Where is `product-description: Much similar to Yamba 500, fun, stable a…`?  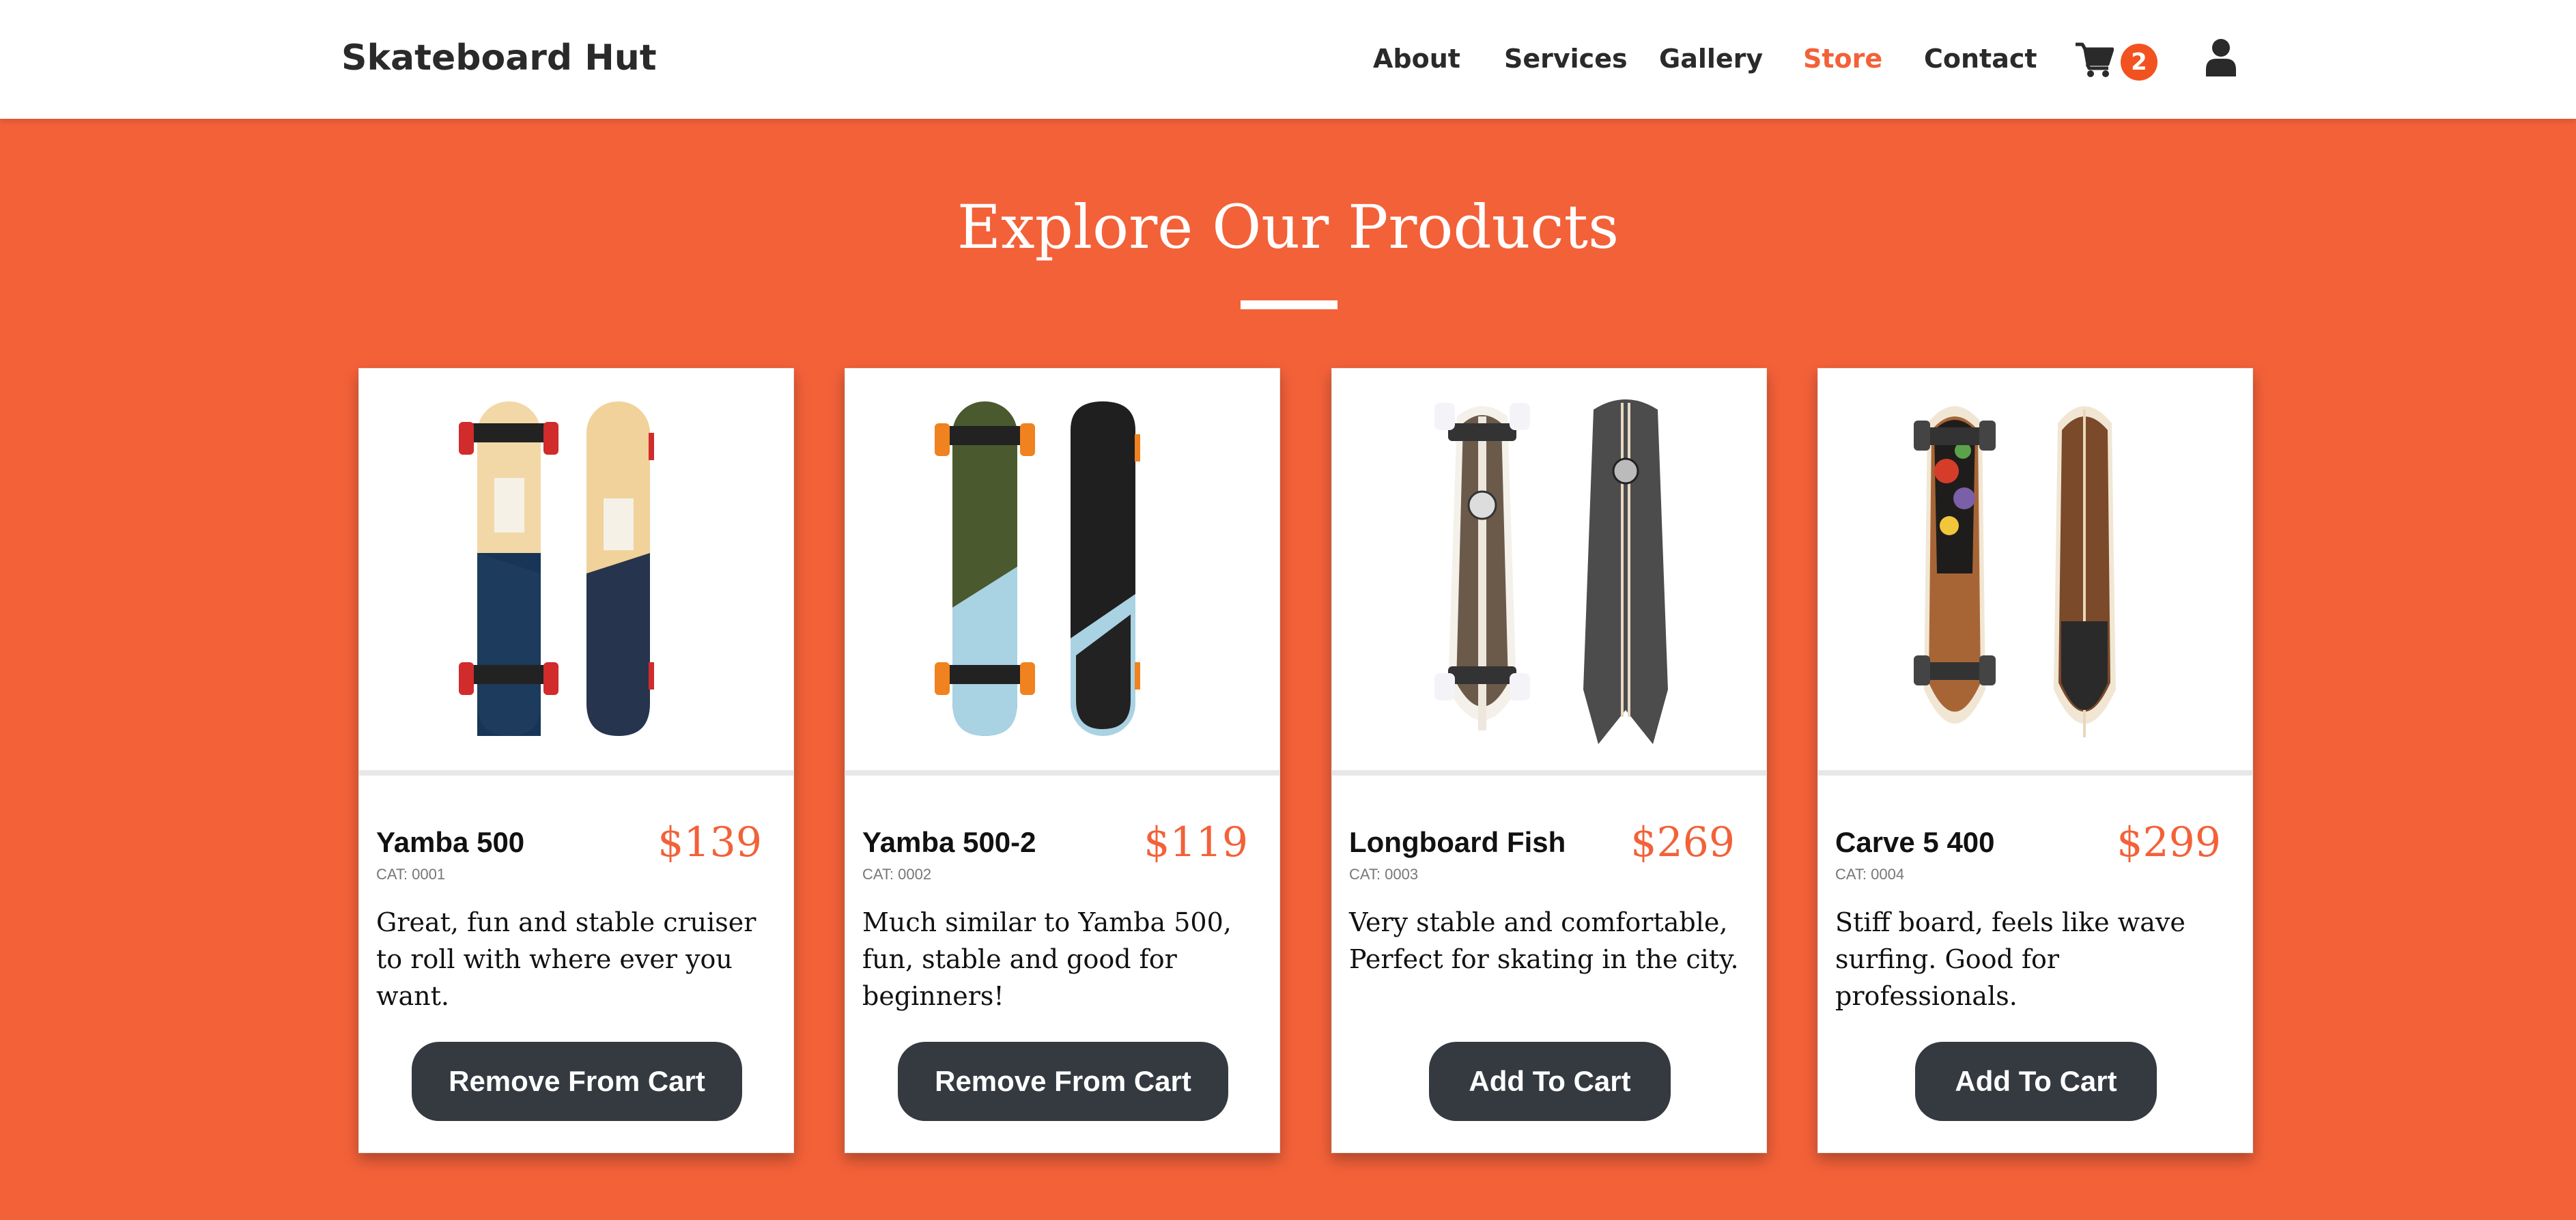
product-description: Much similar to Yamba 500, fun, stable a… is located at coordinates (1047, 959).